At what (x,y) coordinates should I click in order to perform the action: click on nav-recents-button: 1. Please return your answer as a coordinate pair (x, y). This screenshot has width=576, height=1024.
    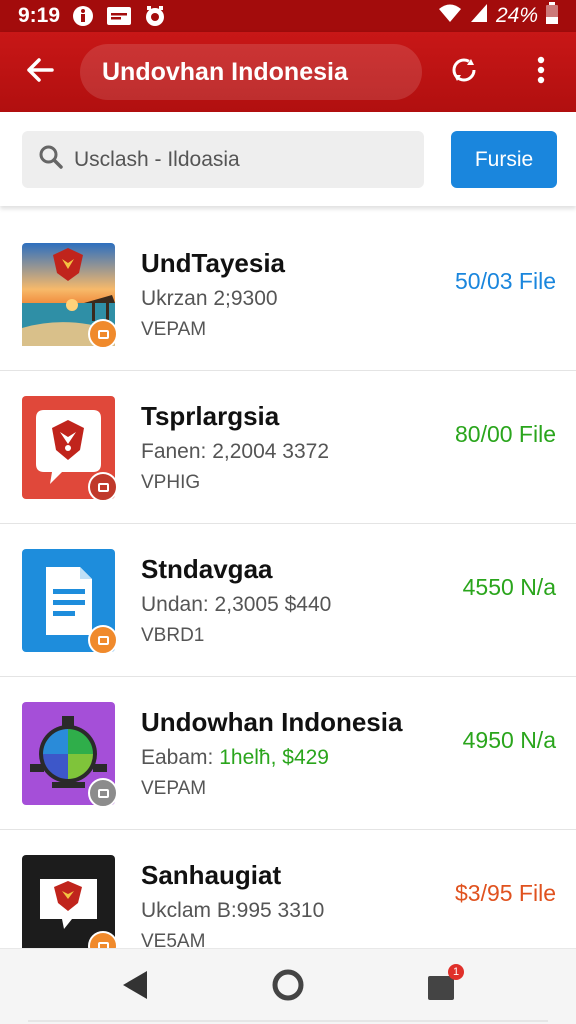
    Looking at the image, I should click on (441, 986).